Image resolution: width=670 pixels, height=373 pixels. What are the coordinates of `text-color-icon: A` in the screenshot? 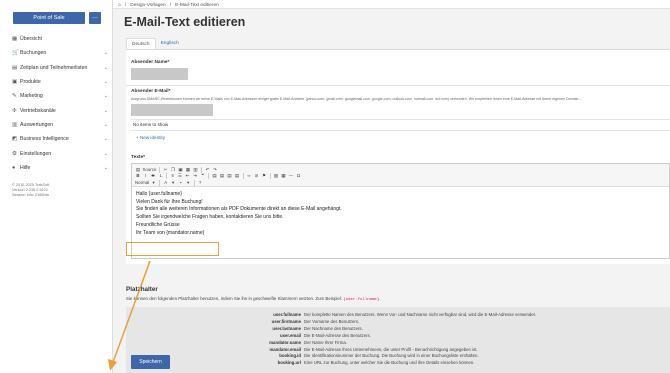 It's located at (166, 183).